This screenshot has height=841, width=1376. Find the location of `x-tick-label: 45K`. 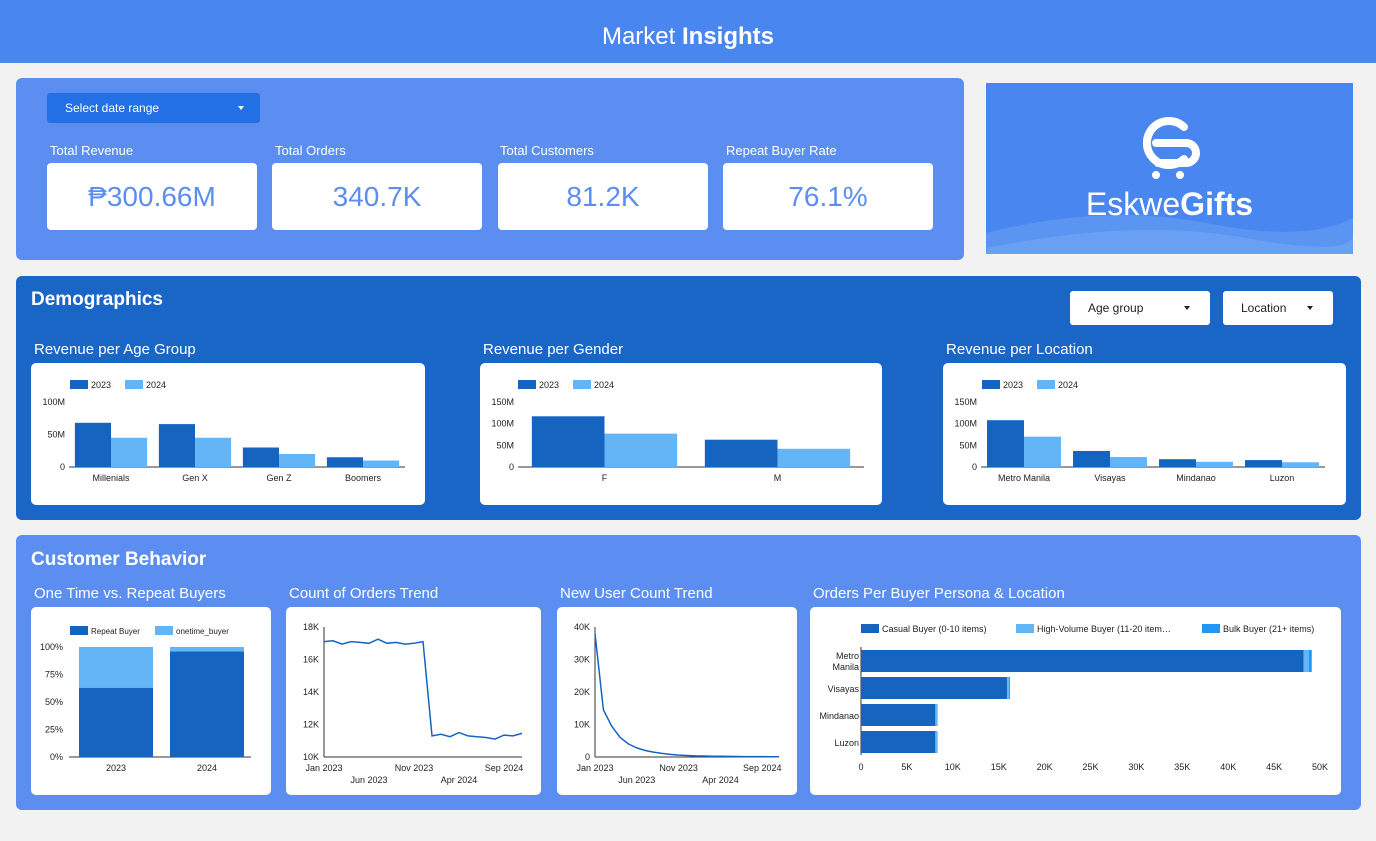

x-tick-label: 45K is located at coordinates (1274, 767).